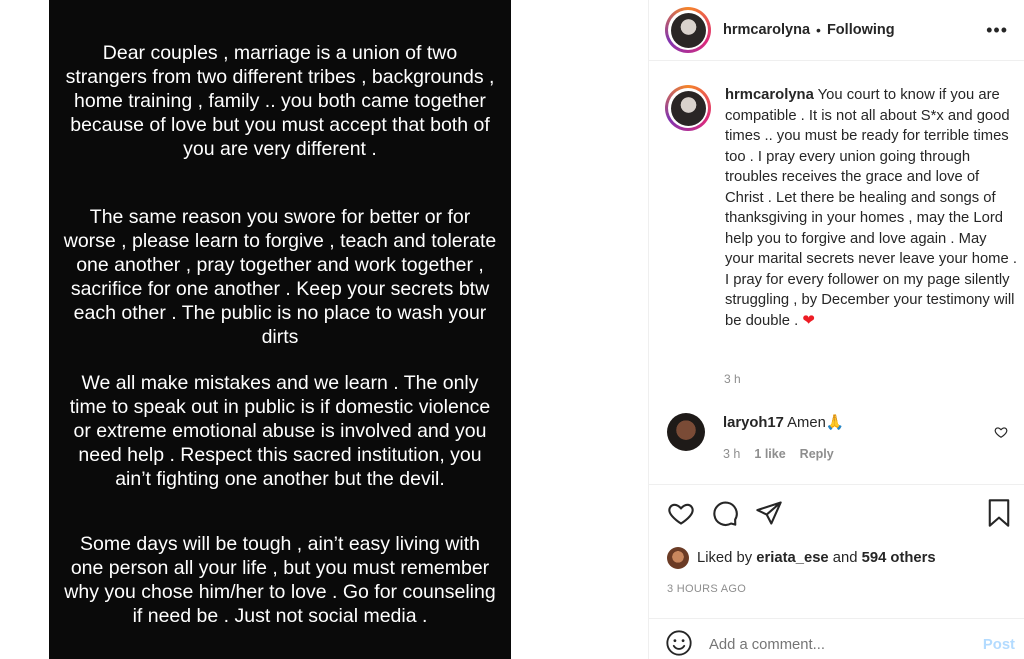 The width and height of the screenshot is (1024, 659). Describe the element at coordinates (861, 30) in the screenshot. I see `following-button: Following` at that location.